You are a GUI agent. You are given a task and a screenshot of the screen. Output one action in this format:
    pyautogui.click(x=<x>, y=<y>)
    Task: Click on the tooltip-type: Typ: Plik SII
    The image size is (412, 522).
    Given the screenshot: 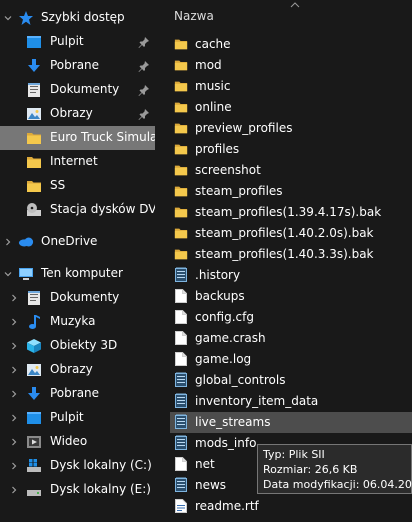 What is the action you would take?
    pyautogui.click(x=294, y=454)
    